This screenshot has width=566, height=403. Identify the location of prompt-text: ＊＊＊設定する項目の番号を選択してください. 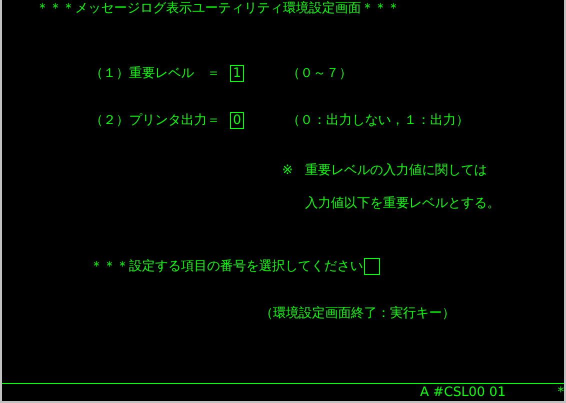
(226, 266).